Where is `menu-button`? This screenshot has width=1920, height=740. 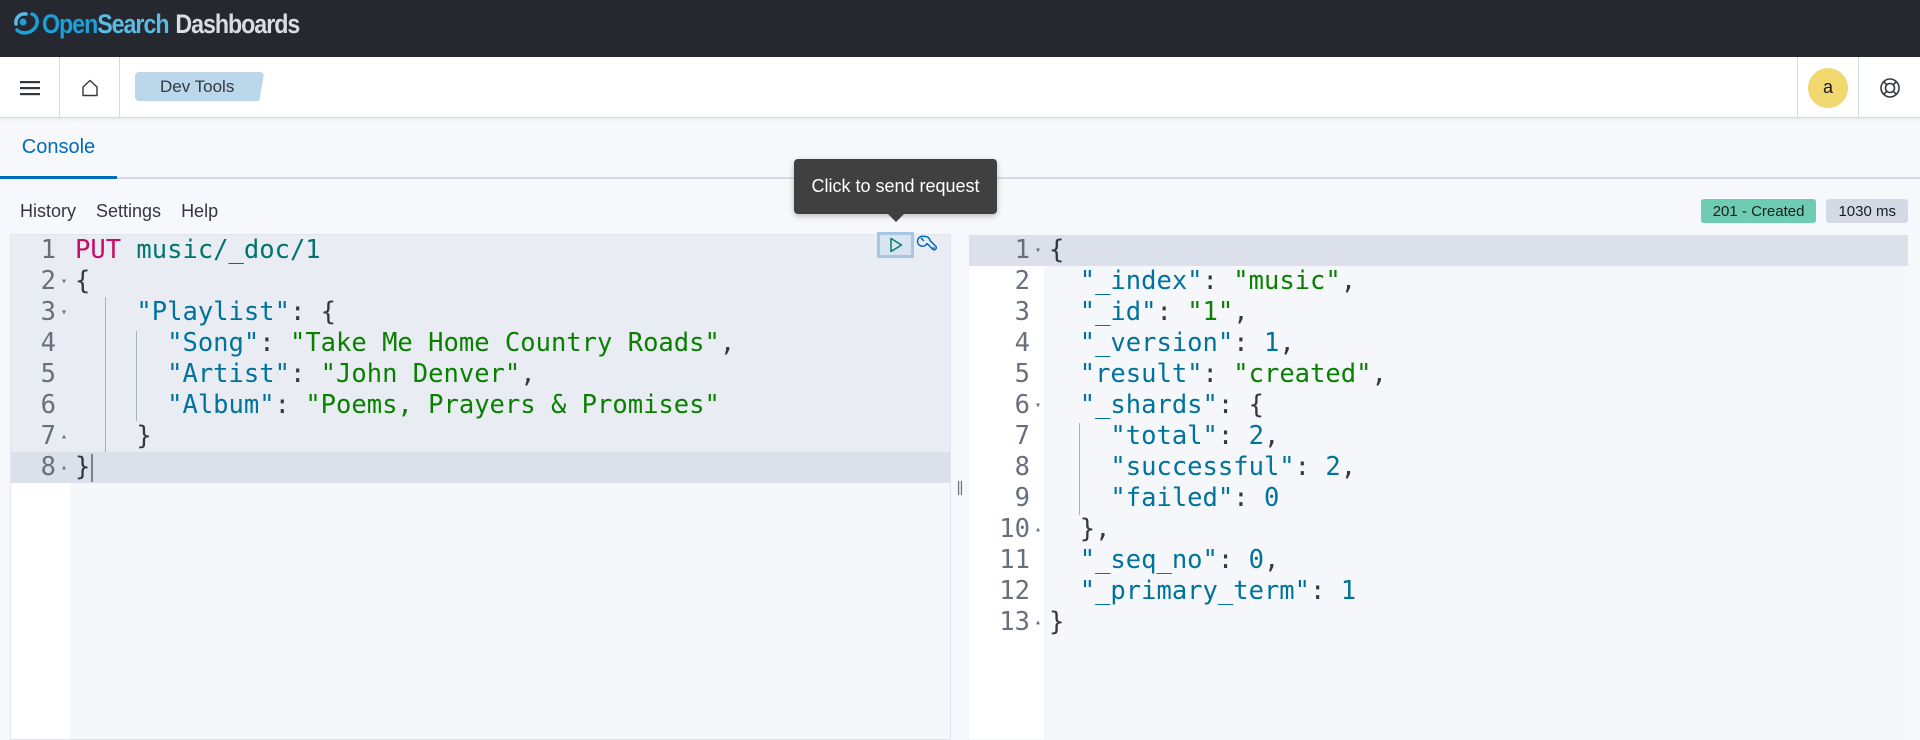
menu-button is located at coordinates (30, 87).